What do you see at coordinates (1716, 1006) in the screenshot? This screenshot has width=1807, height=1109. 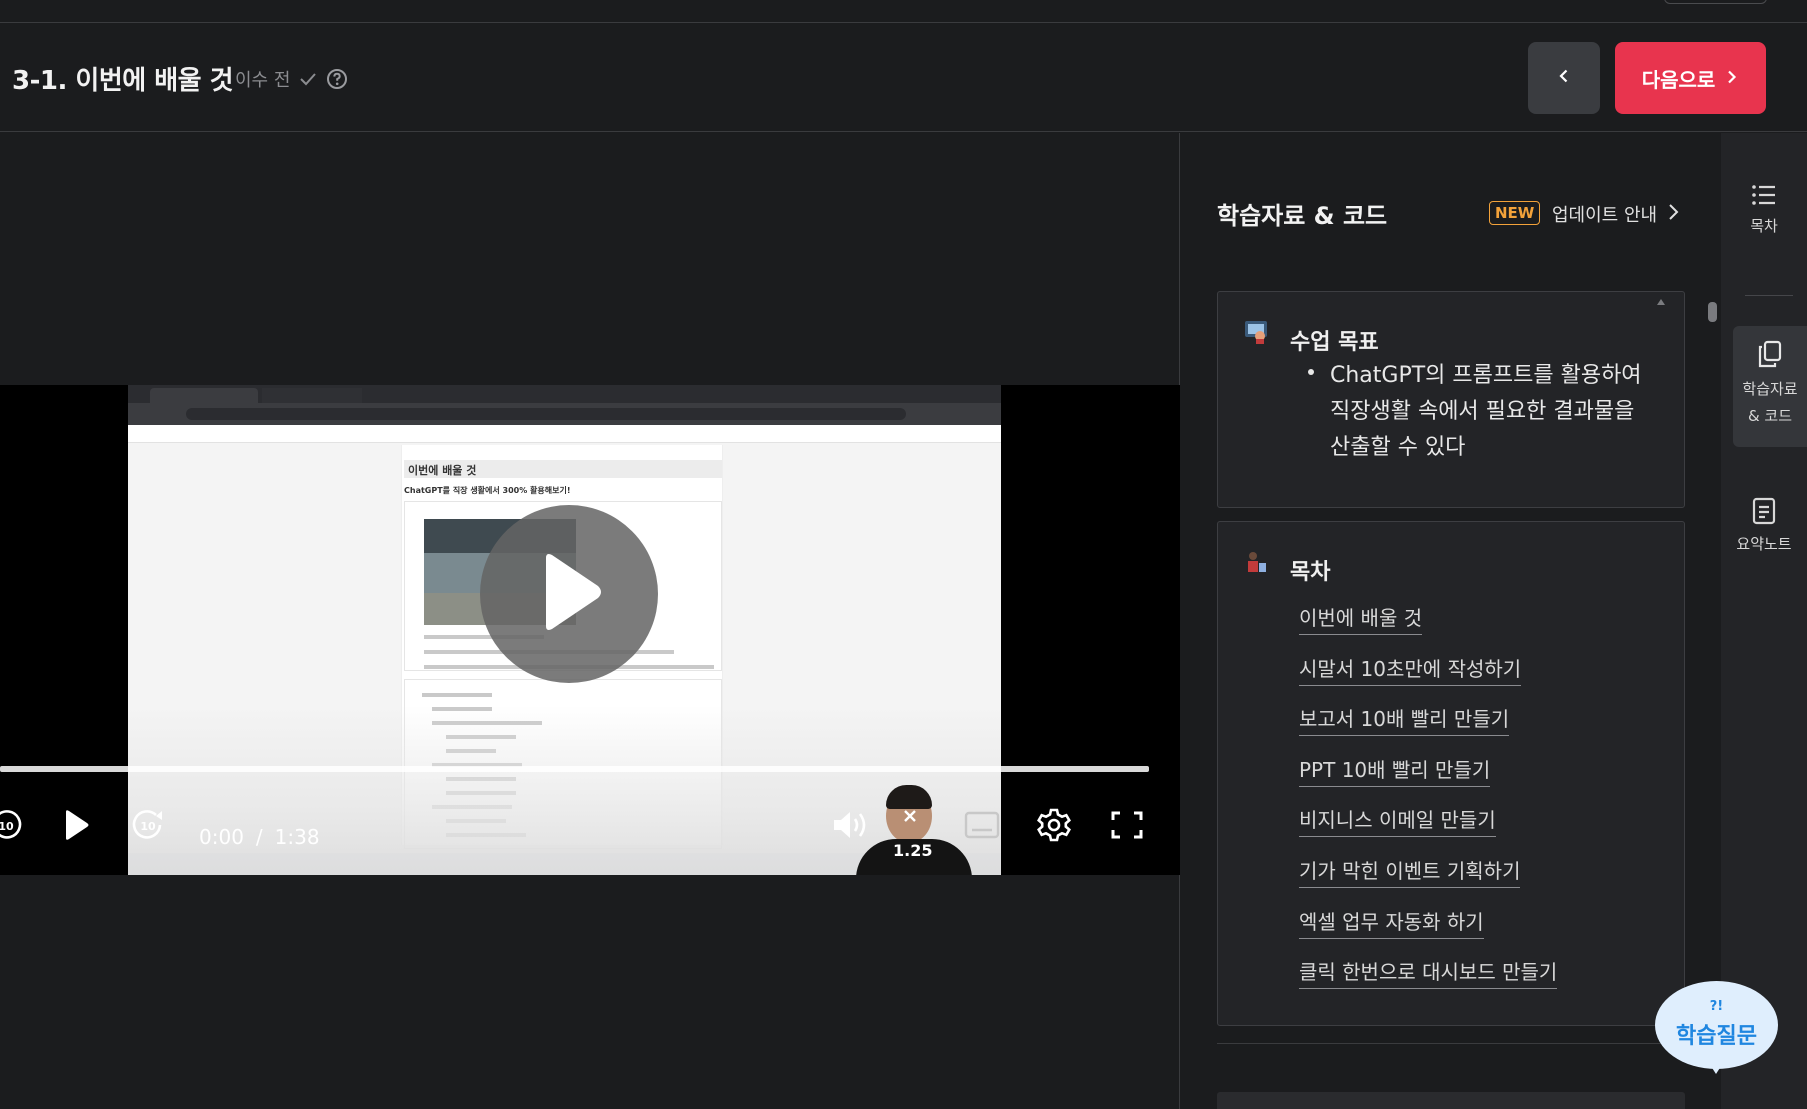 I see `question-marks-icon: ?!` at bounding box center [1716, 1006].